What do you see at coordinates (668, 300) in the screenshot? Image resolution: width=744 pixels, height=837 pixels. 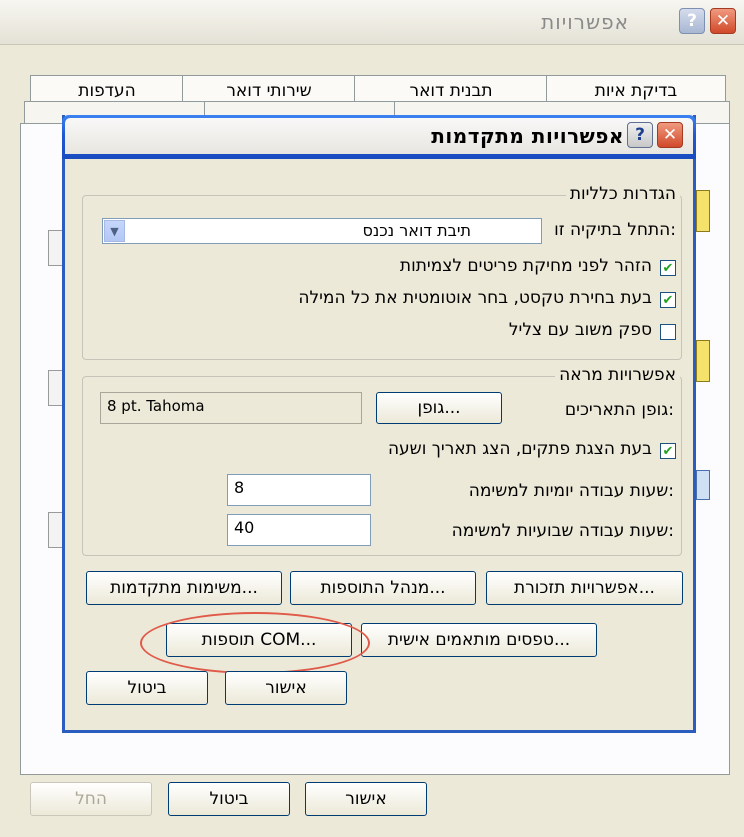 I see `select-whole-word-checkbox: ✔` at bounding box center [668, 300].